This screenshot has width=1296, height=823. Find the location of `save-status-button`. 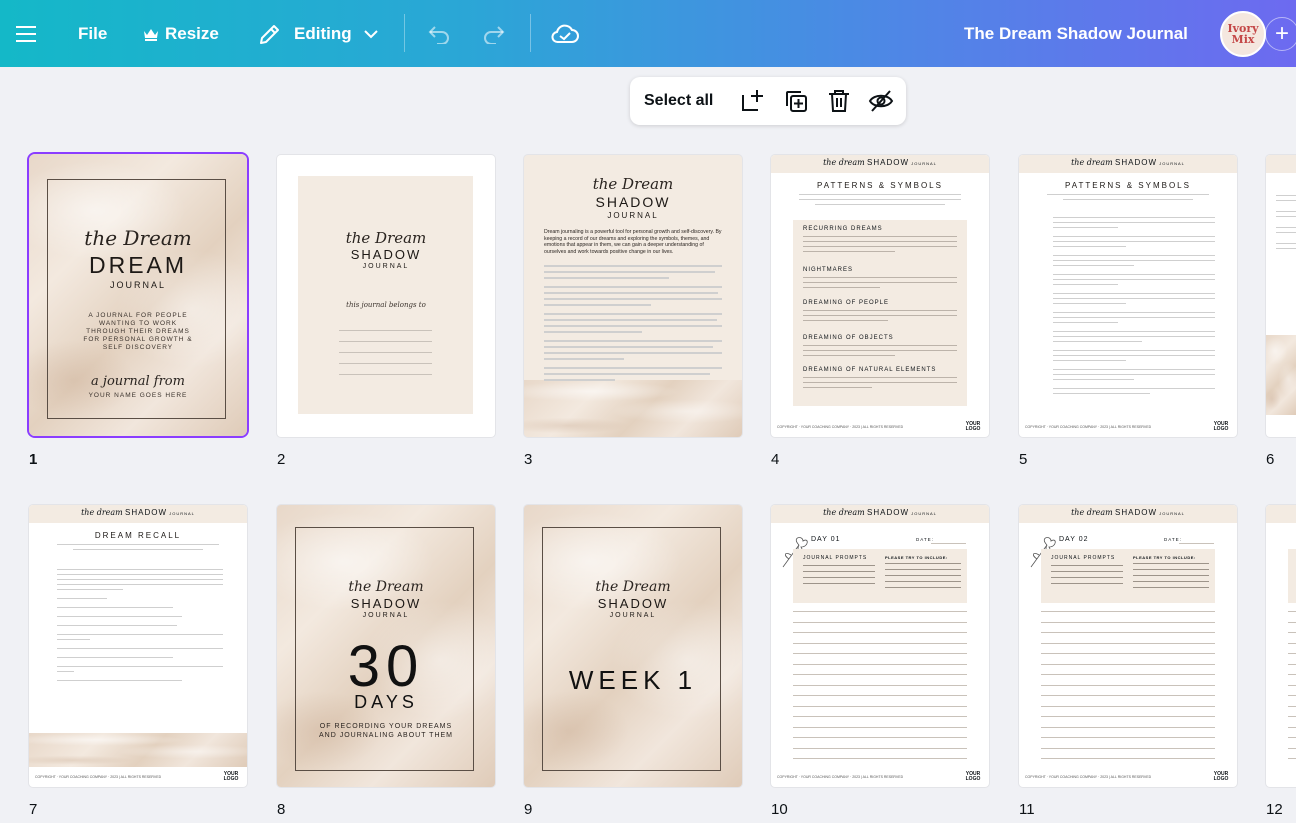

save-status-button is located at coordinates (565, 33).